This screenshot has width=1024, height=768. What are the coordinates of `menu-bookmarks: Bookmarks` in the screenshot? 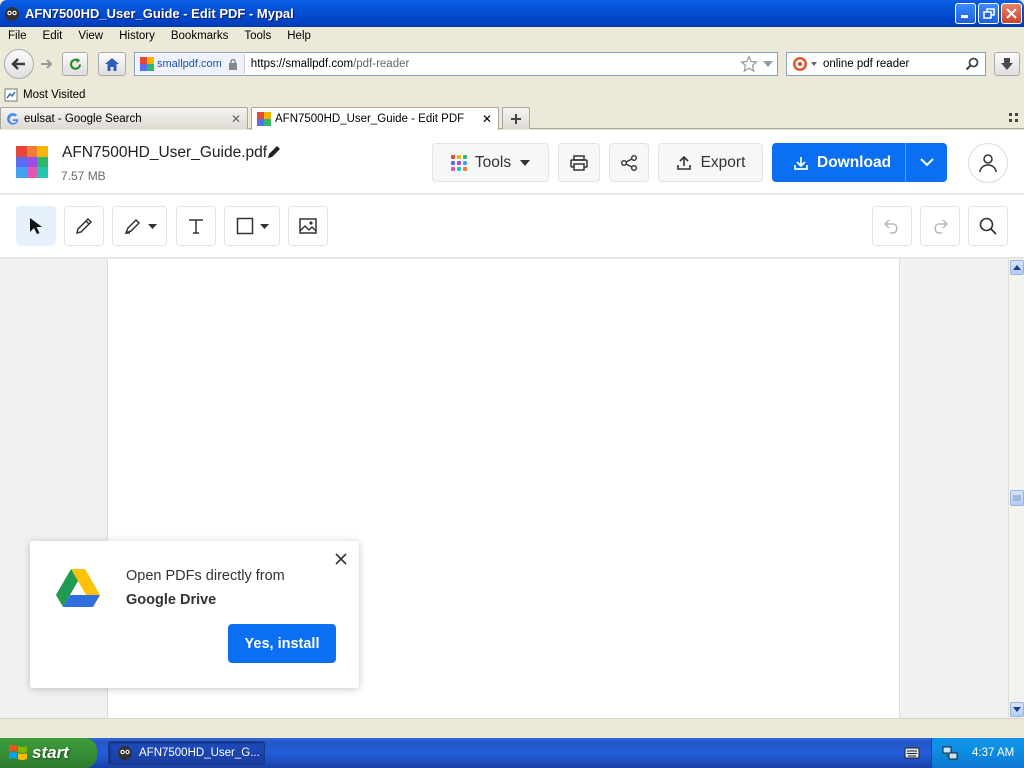 It's located at (200, 36).